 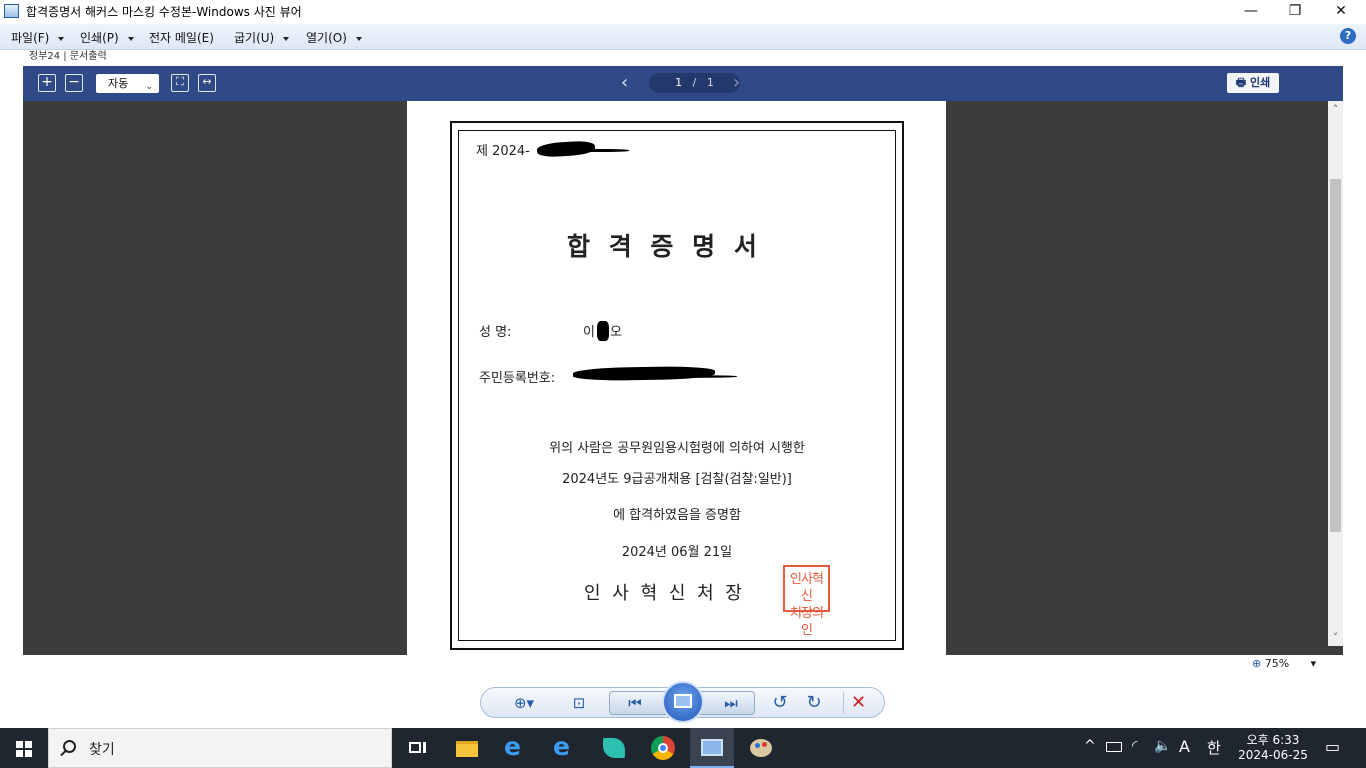 I want to click on certificate-number: 제 2024-, so click(x=503, y=151).